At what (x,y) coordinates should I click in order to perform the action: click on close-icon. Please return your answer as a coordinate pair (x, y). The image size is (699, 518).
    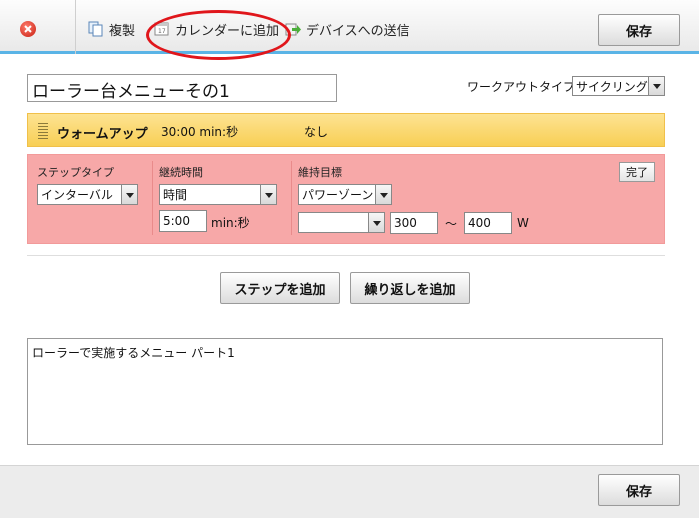
    Looking at the image, I should click on (28, 29).